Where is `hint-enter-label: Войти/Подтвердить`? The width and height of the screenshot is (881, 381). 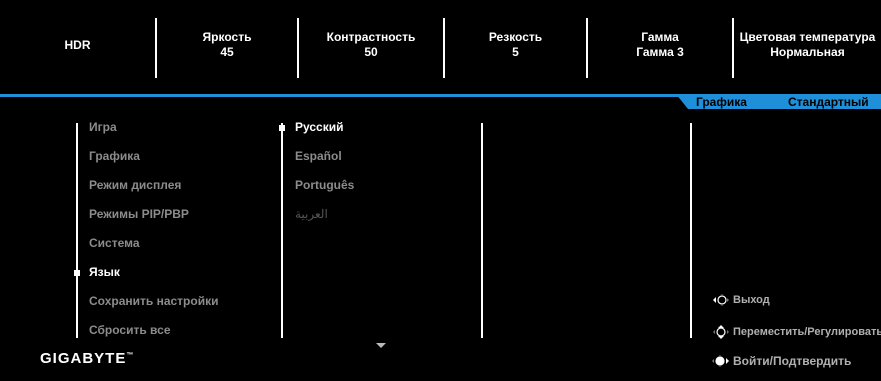
hint-enter-label: Войти/Подтвердить is located at coordinates (792, 361).